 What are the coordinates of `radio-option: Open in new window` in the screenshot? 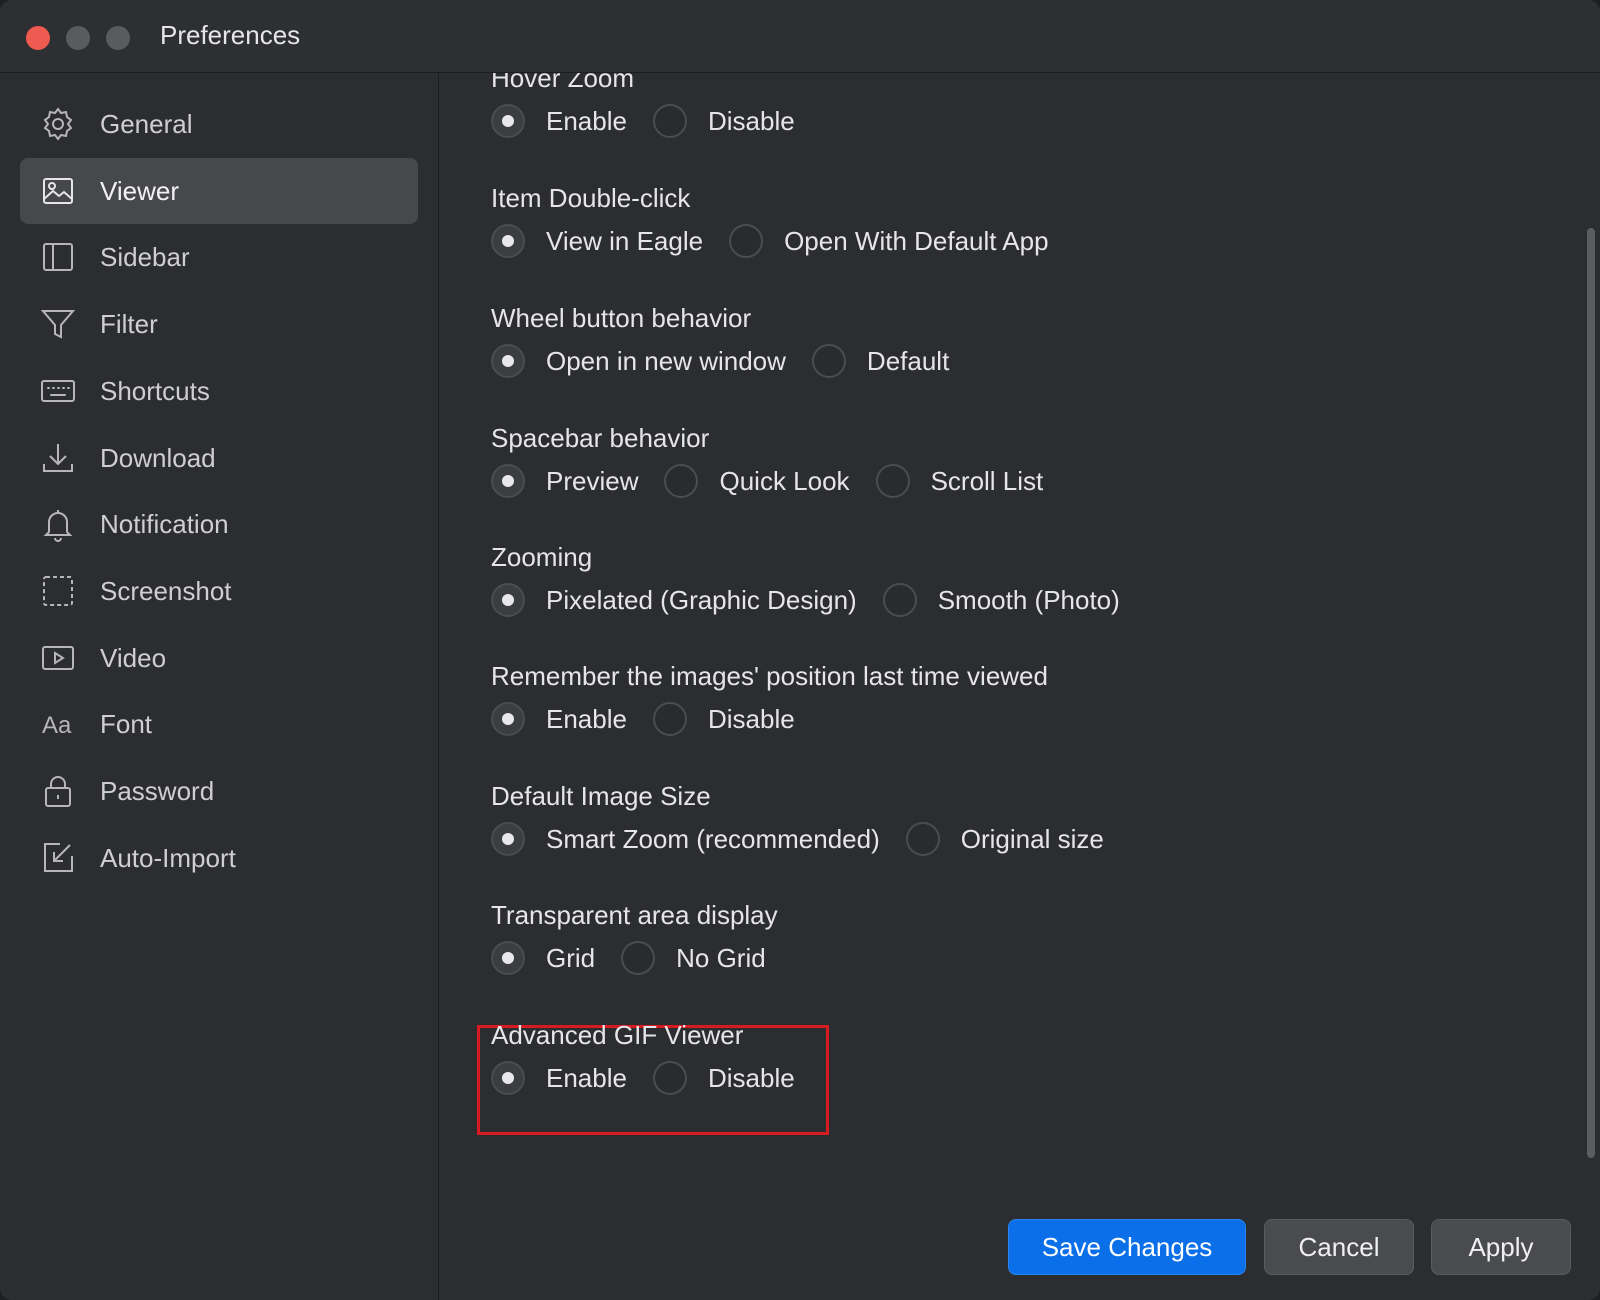 It's located at (638, 361).